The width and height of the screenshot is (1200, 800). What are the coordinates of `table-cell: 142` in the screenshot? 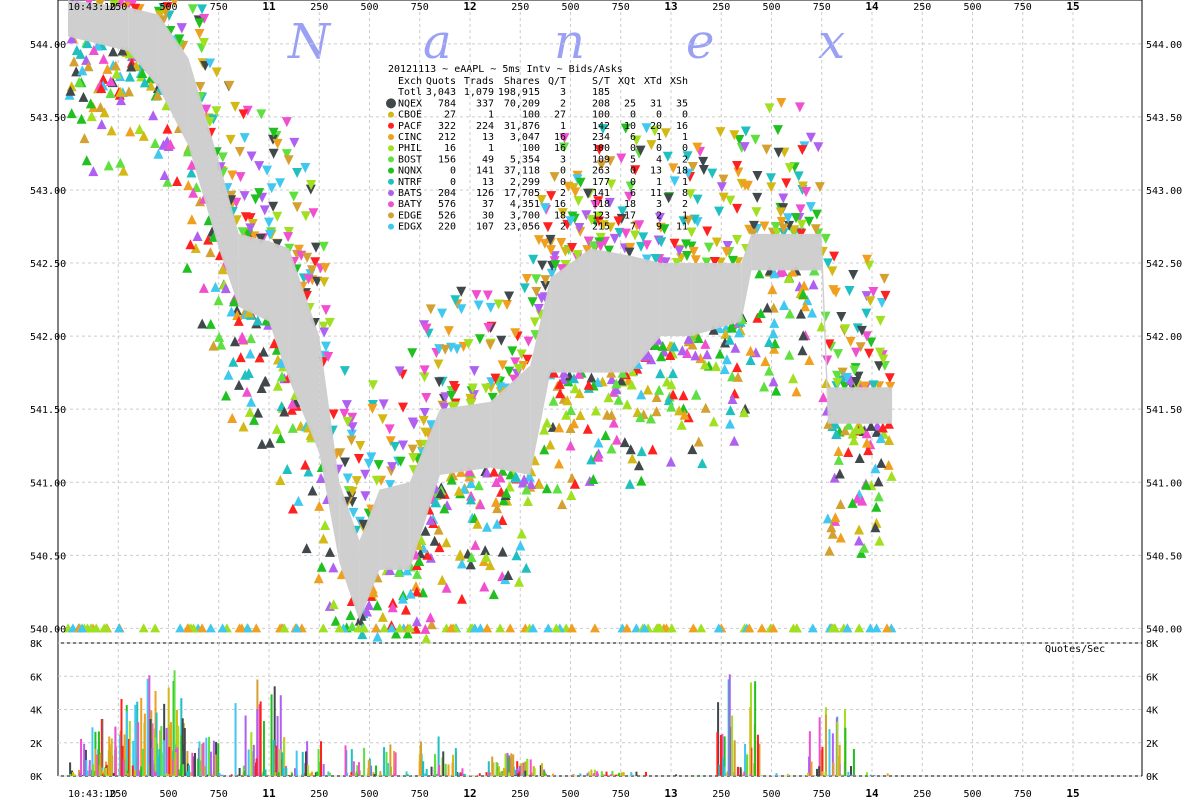 It's located at (601, 126).